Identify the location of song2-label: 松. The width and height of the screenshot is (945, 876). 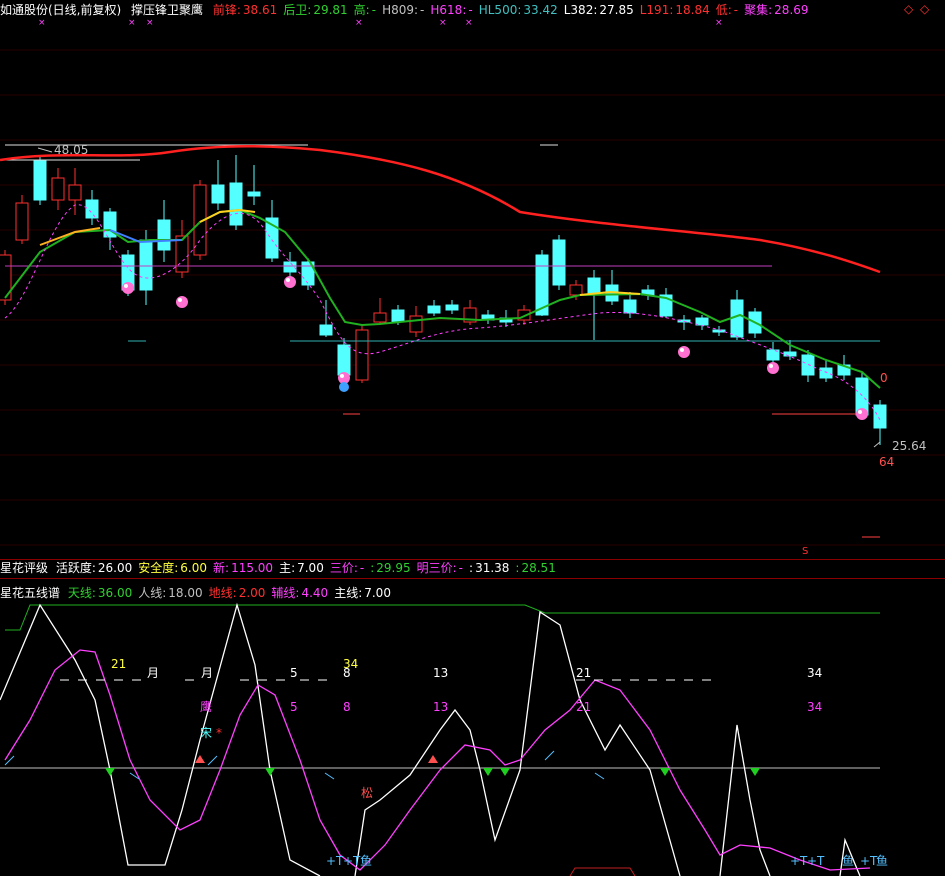
(367, 793).